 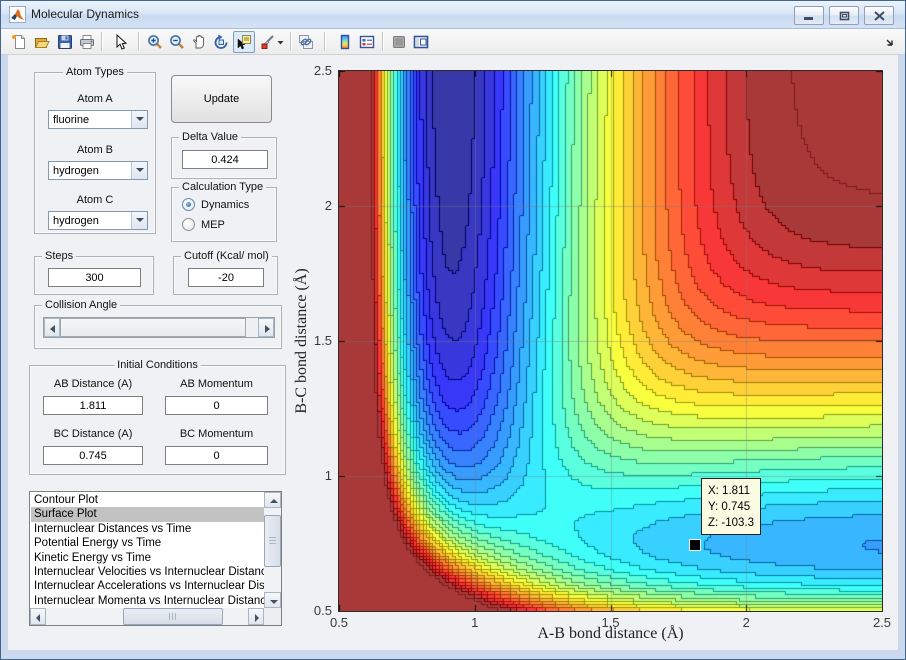 What do you see at coordinates (95, 150) in the screenshot?
I see `atom-b-label: Atom B` at bounding box center [95, 150].